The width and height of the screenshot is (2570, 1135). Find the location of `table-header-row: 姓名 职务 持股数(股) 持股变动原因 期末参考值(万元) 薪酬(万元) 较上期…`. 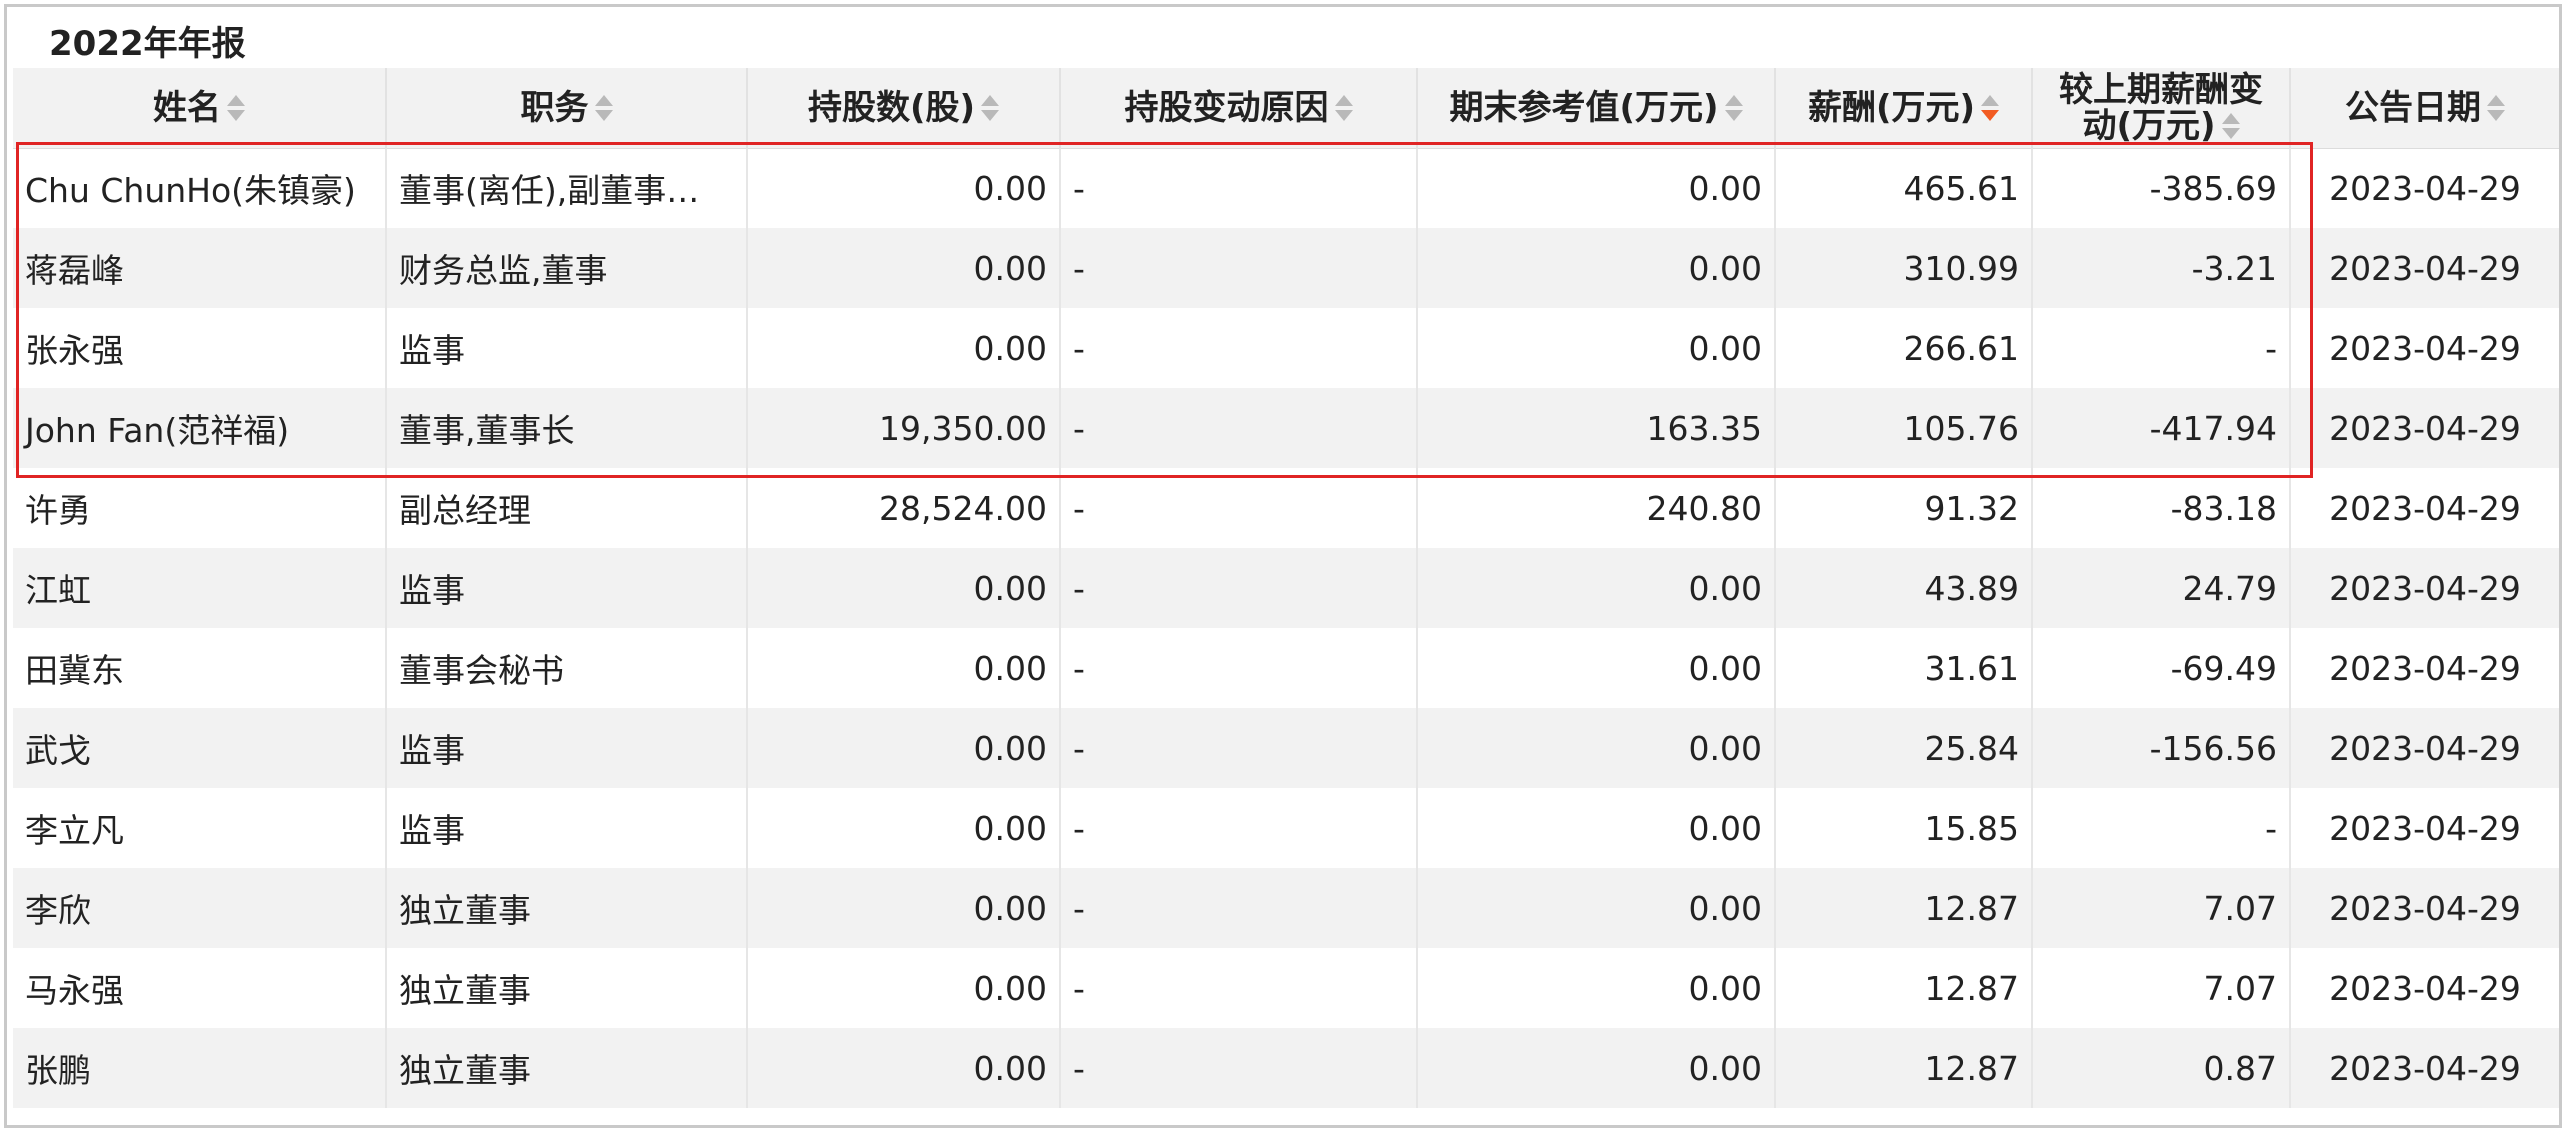

table-header-row: 姓名 职务 持股数(股) 持股变动原因 期末参考值(万元) 薪酬(万元) 较上期… is located at coordinates (1286, 108).